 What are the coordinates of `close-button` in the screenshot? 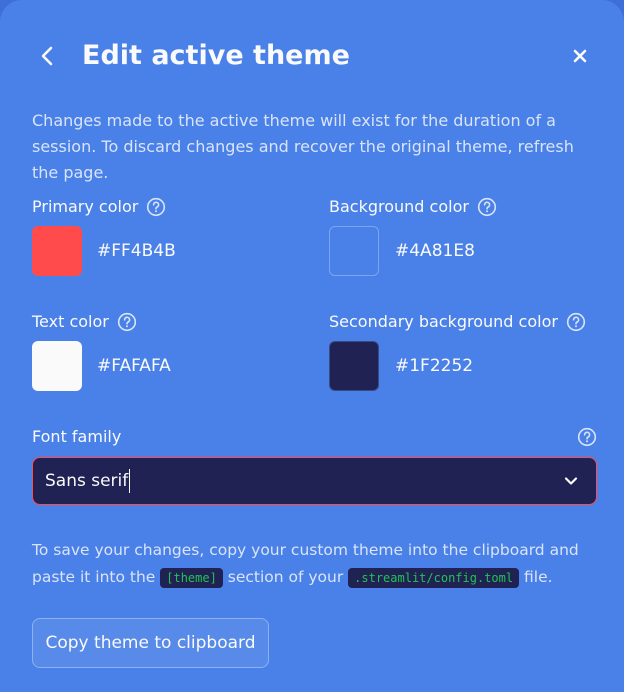 It's located at (580, 56).